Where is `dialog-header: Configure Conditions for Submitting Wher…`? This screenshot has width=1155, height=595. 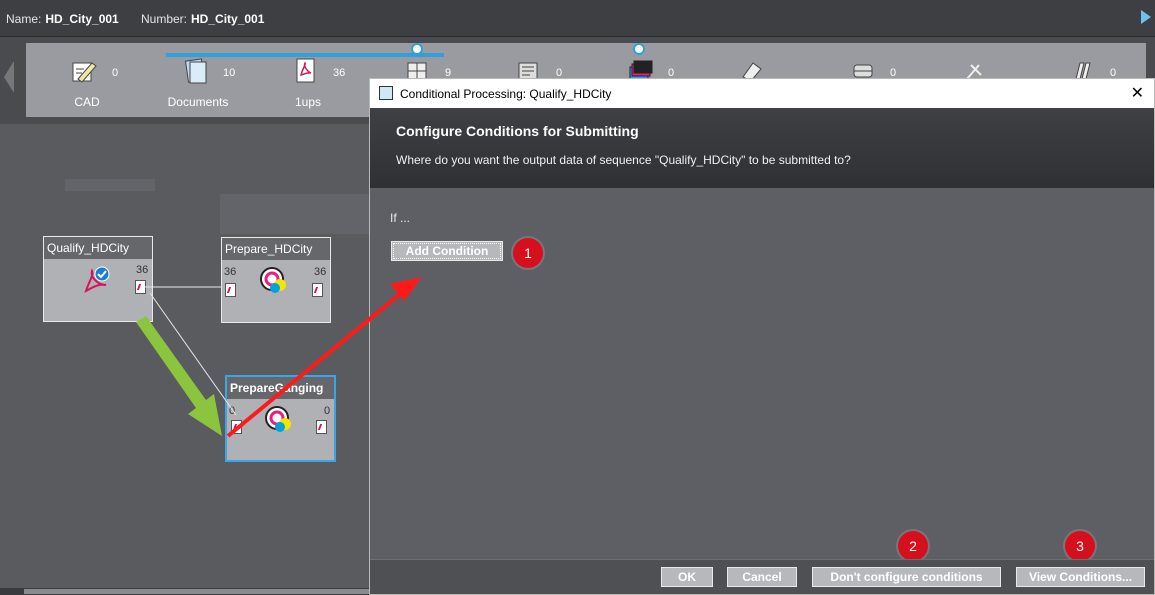 dialog-header: Configure Conditions for Submitting Wher… is located at coordinates (762, 148).